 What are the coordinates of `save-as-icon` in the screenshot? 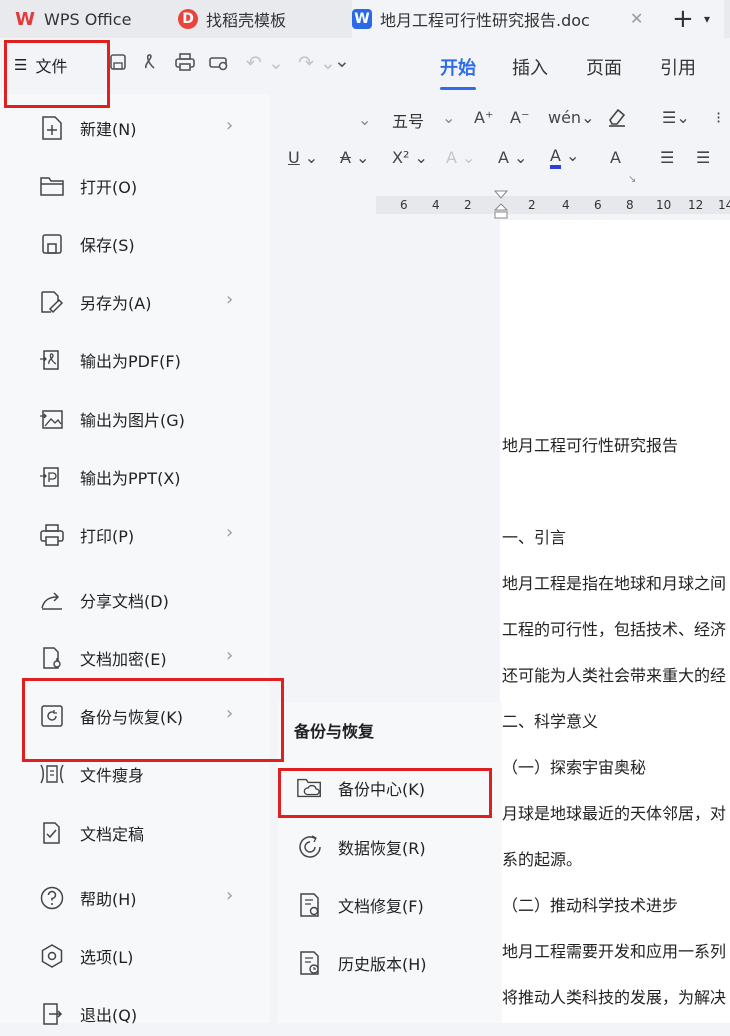 It's located at (52, 302).